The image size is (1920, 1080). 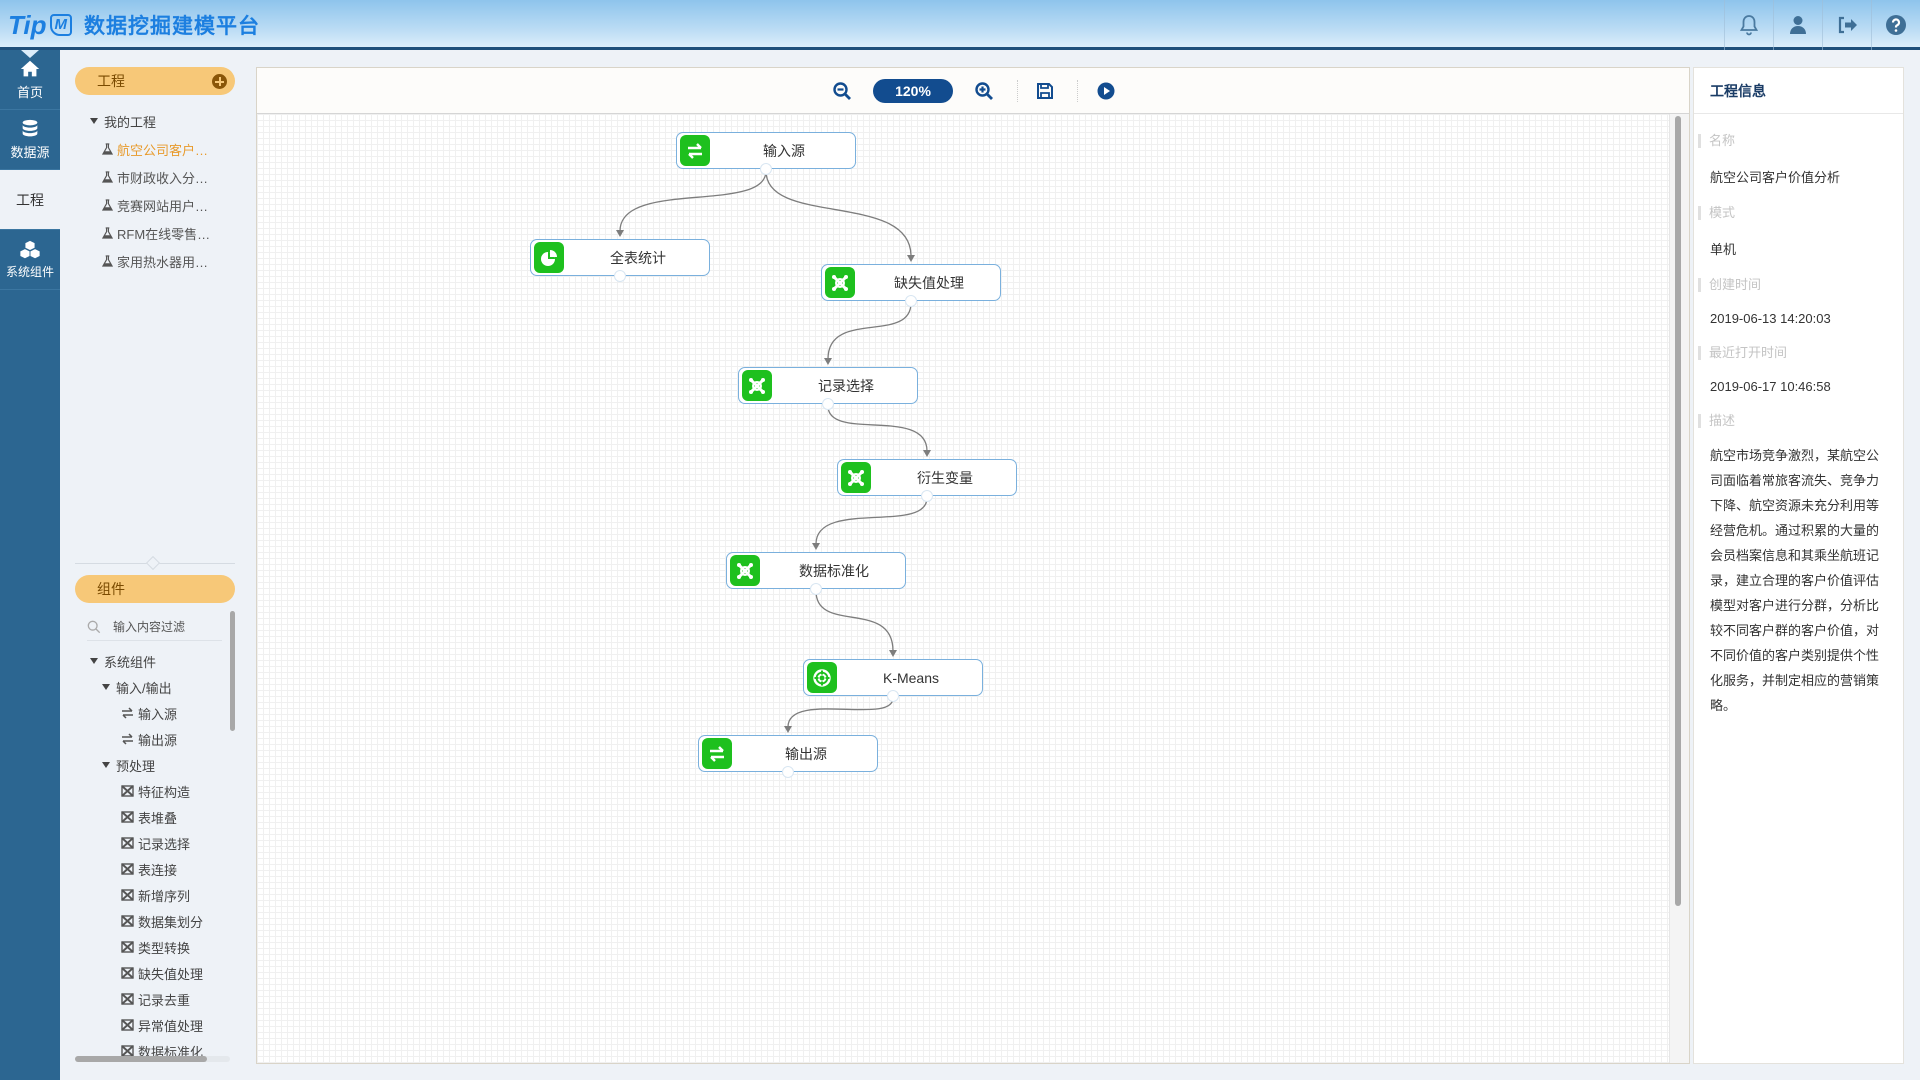 I want to click on component-item: 记录选择, so click(x=152, y=843).